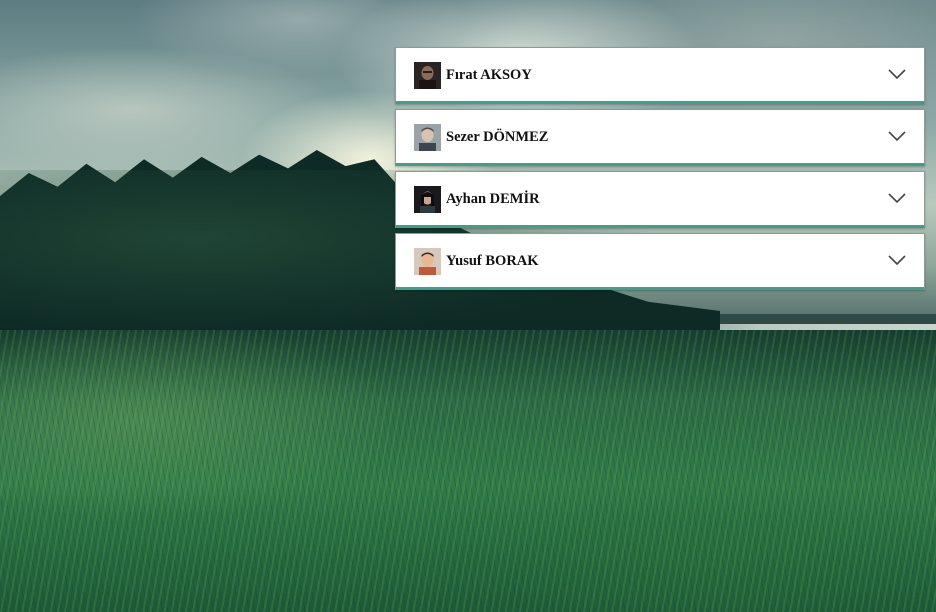 The height and width of the screenshot is (612, 936). I want to click on accordion-item-yusuf-borak: Yusuf BORAK, so click(660, 261).